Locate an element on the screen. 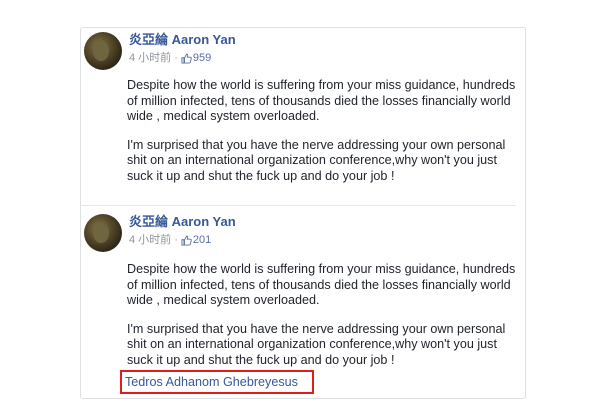 This screenshot has height=407, width=605. tagged-user-link: Tedros Adhanom Ghebreyesus is located at coordinates (211, 382).